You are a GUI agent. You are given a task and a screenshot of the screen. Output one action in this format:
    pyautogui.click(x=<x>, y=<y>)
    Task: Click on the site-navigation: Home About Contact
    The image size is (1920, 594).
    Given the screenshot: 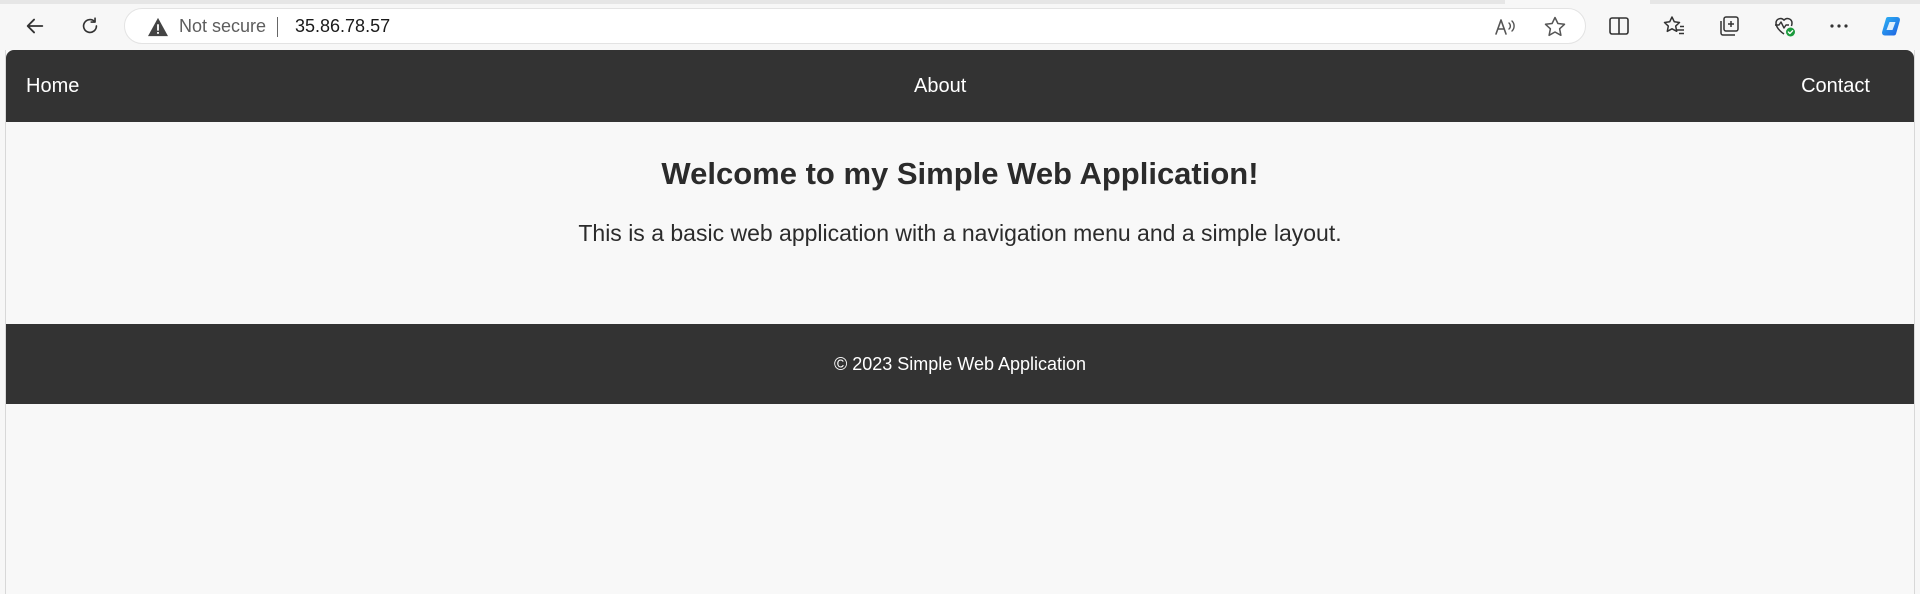 What is the action you would take?
    pyautogui.click(x=960, y=86)
    